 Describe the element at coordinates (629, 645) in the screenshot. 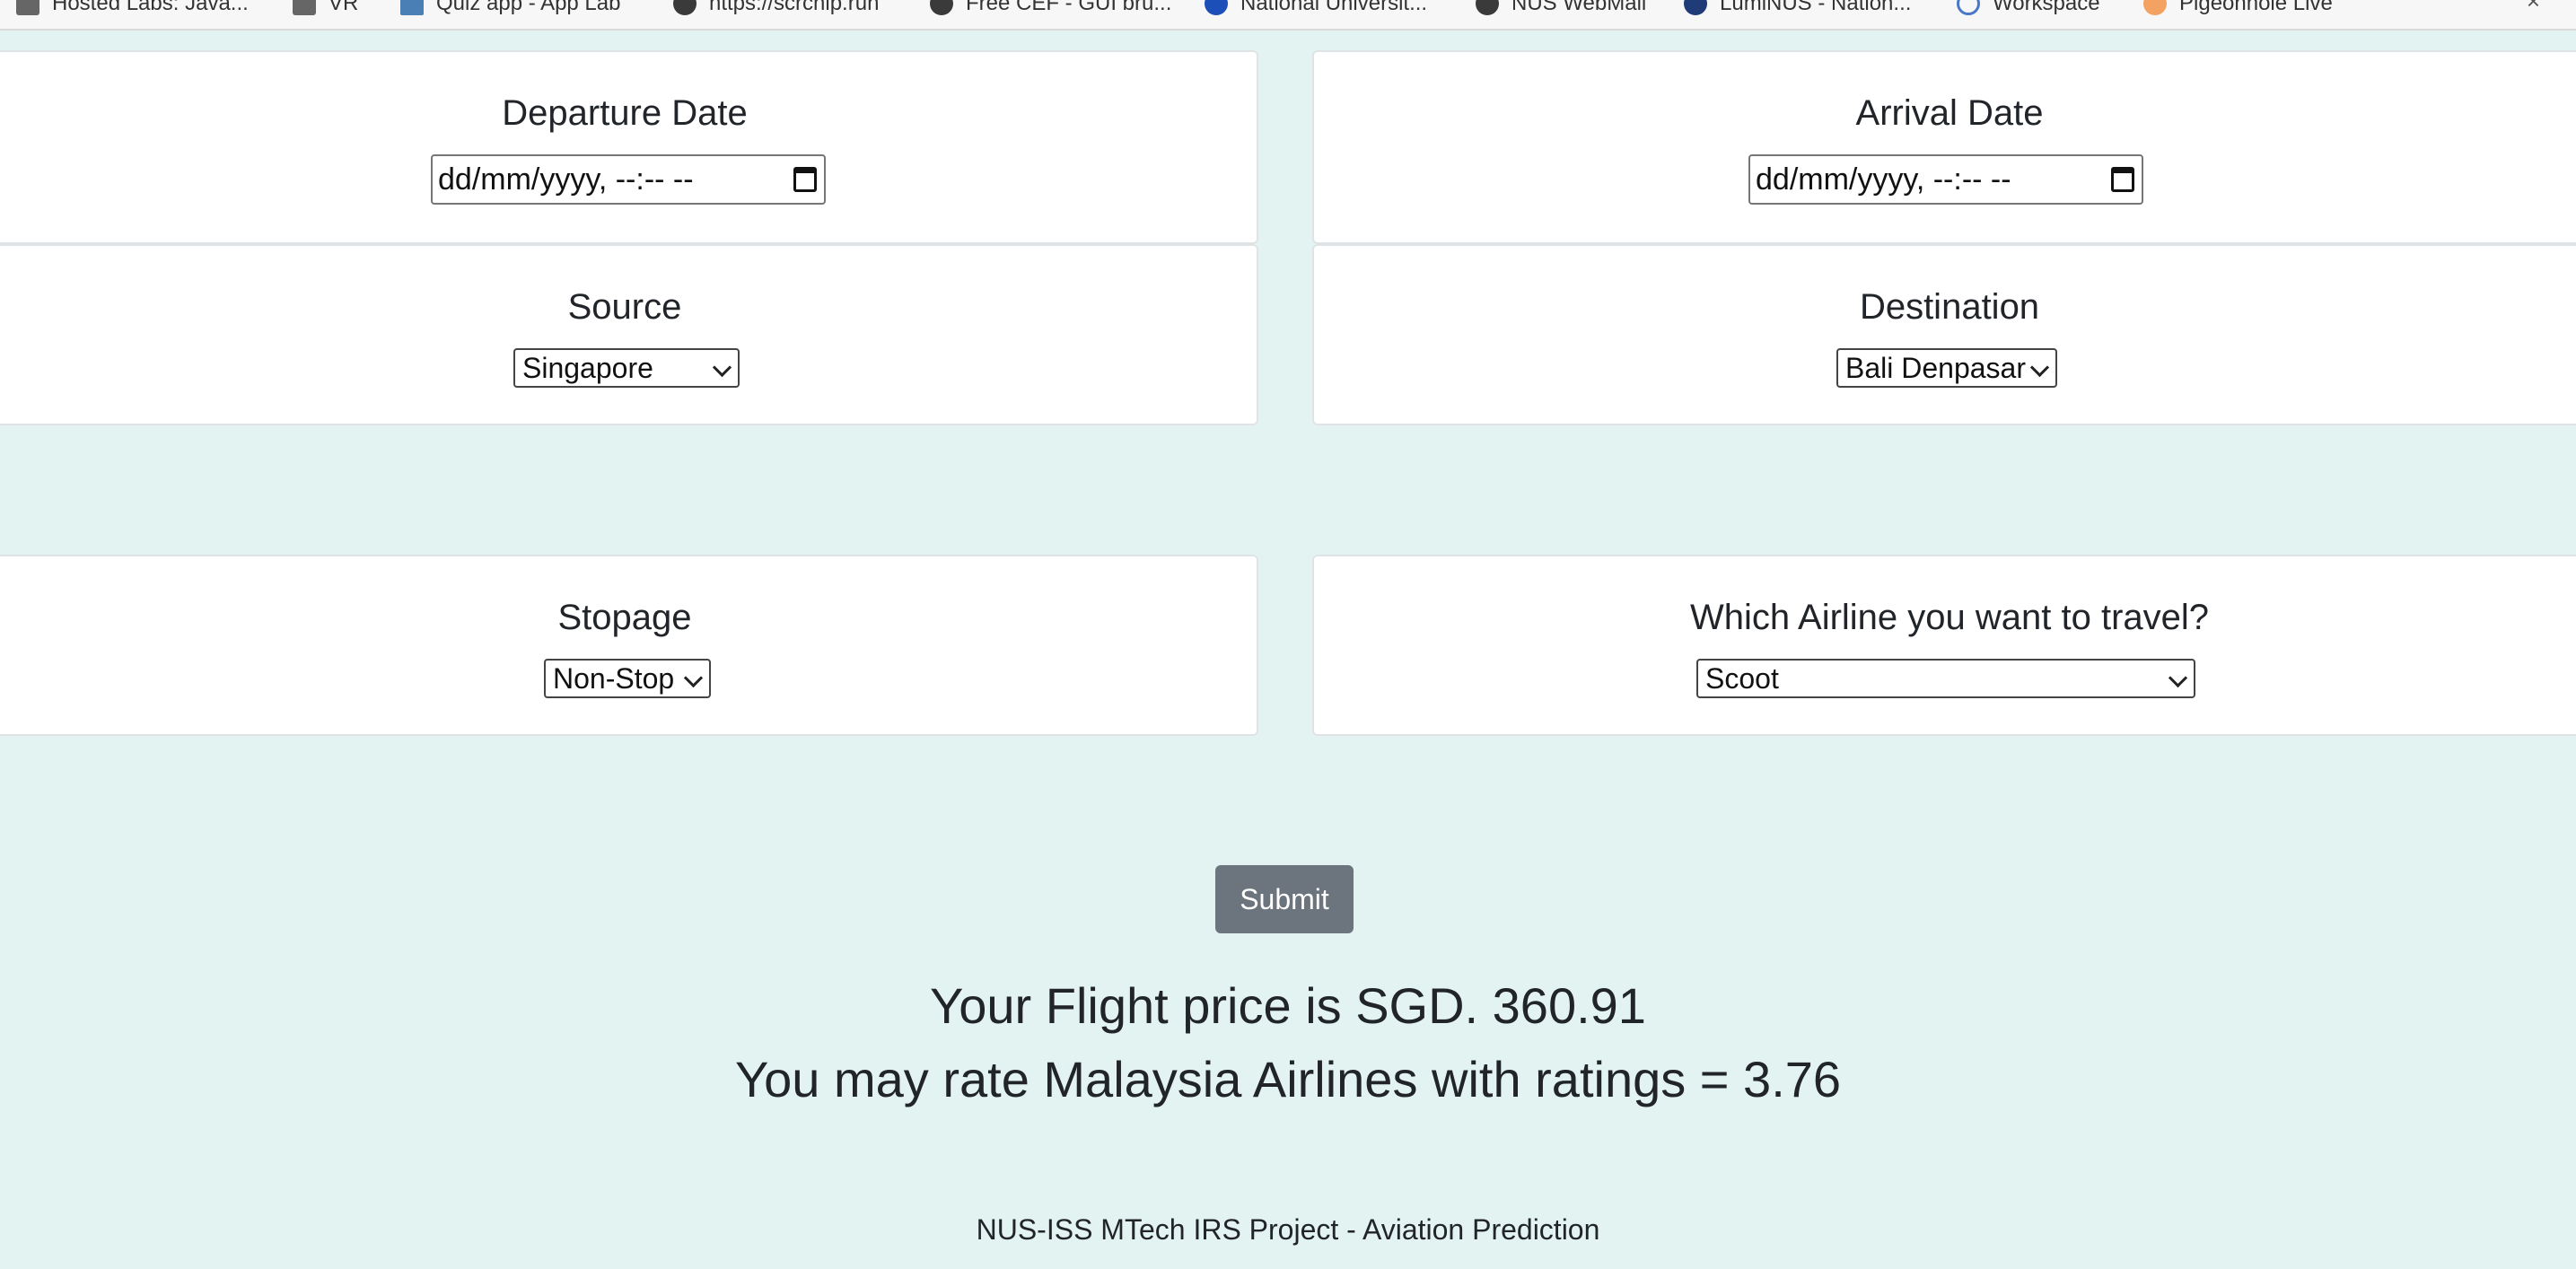

I see `stopage-card: Stopage Non-Stop` at that location.